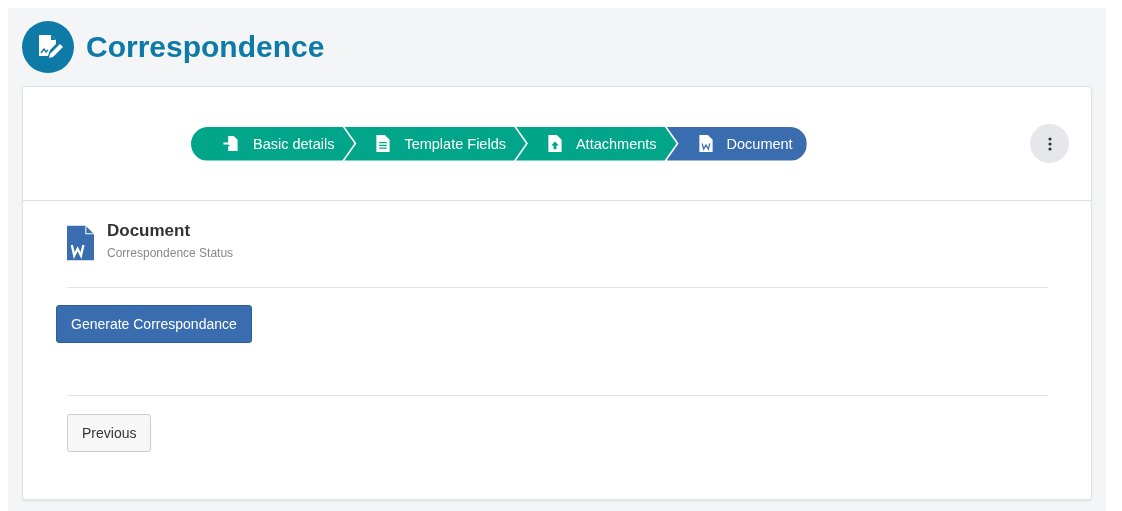 This screenshot has width=1122, height=511. What do you see at coordinates (149, 231) in the screenshot?
I see `document-title: Document` at bounding box center [149, 231].